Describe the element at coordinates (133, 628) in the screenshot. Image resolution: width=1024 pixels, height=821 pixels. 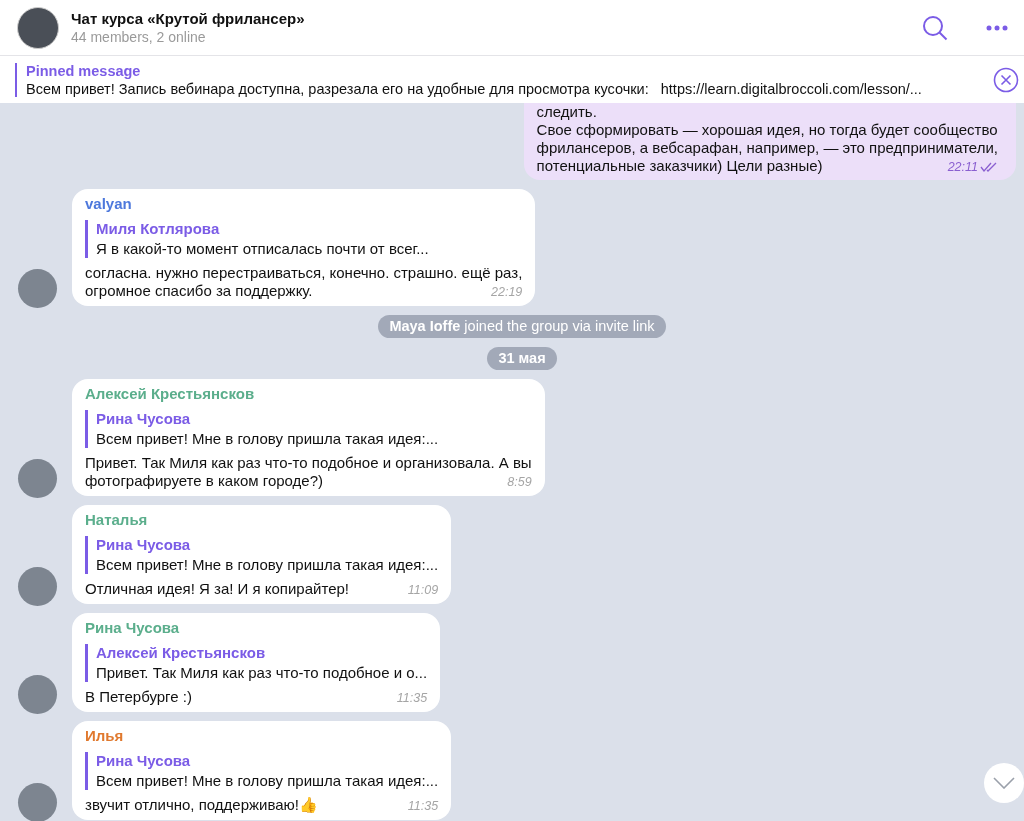
I see `sender-name: Рина Чусова` at that location.